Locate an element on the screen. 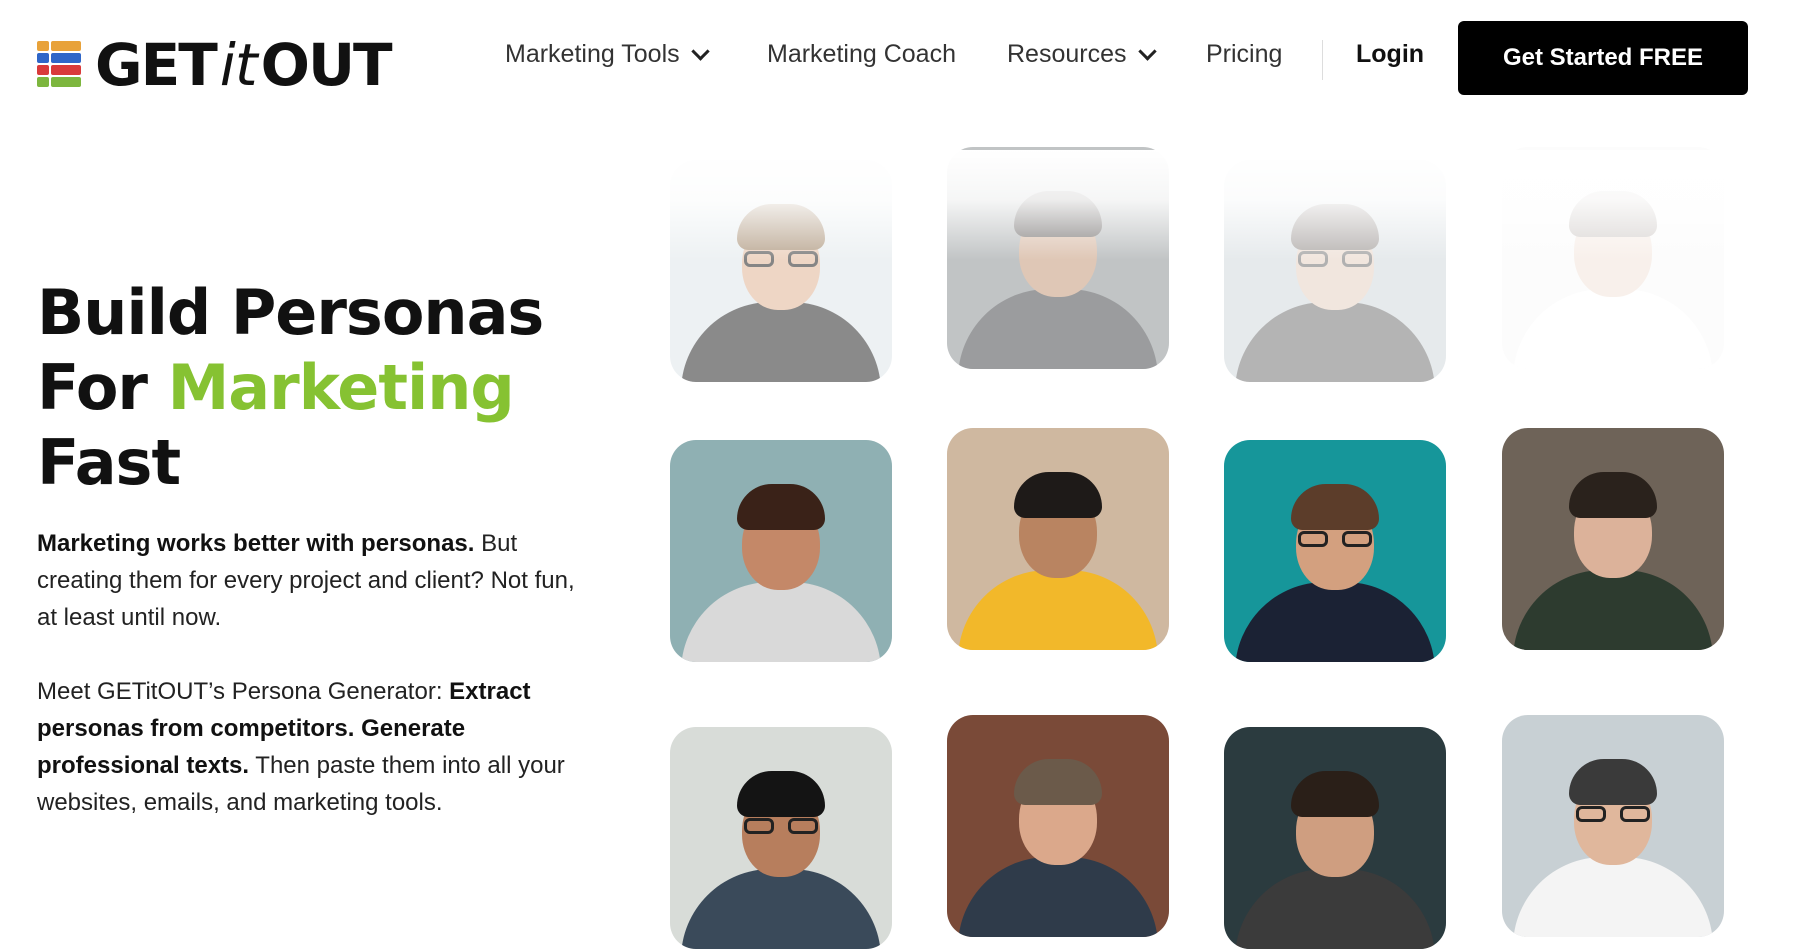  persona-woman-curly-hair is located at coordinates (781, 551).